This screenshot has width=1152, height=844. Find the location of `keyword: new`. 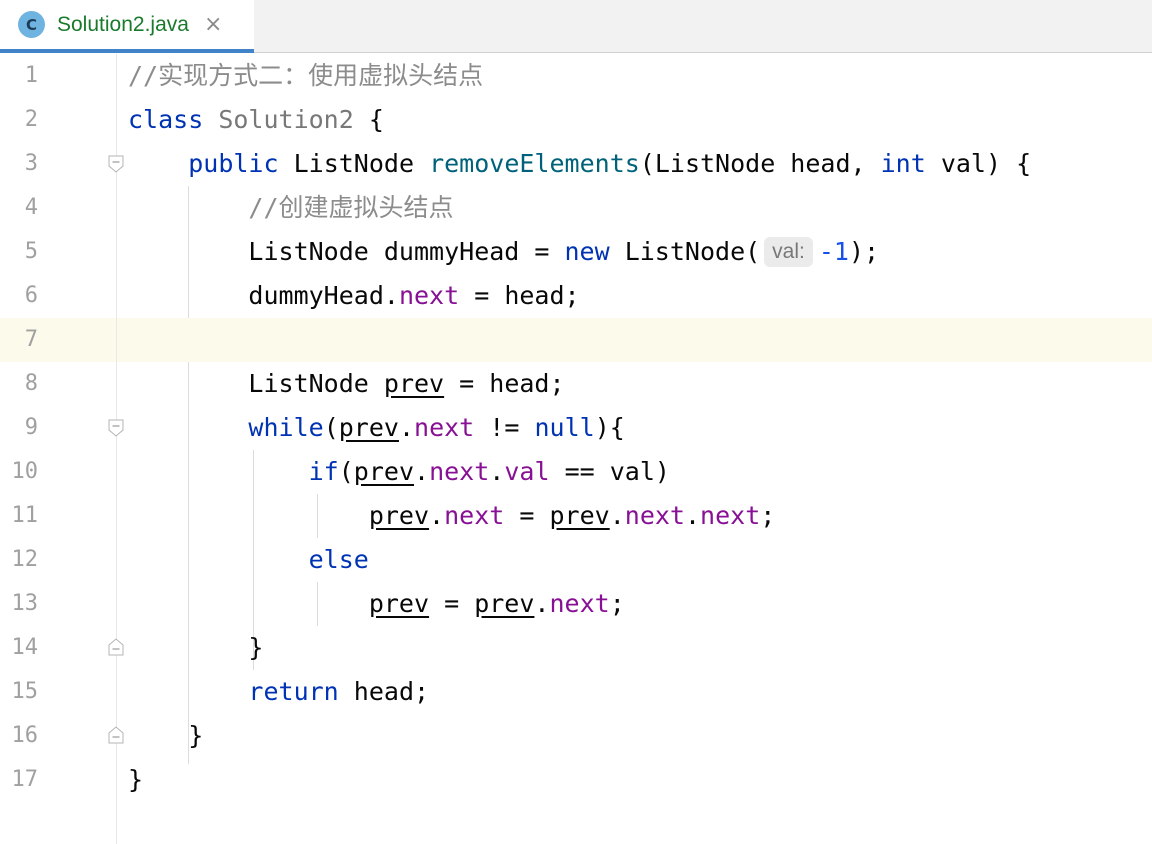

keyword: new is located at coordinates (587, 251).